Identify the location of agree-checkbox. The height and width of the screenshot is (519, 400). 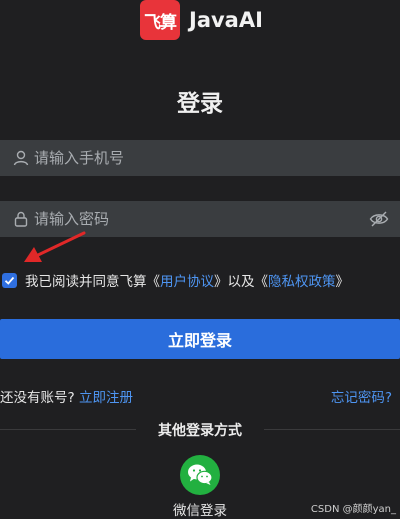
(9, 280).